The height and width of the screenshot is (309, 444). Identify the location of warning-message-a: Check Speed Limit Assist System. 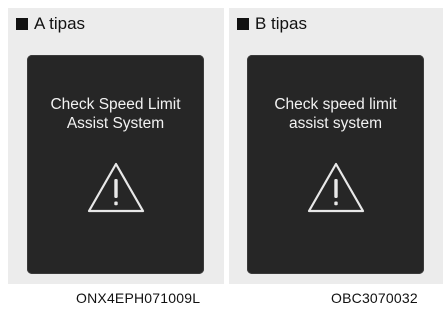
(115, 114).